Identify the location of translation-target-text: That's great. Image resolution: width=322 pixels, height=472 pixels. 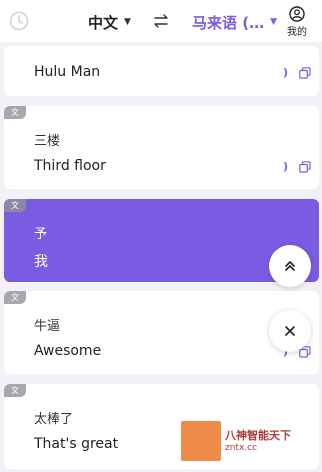
(76, 444).